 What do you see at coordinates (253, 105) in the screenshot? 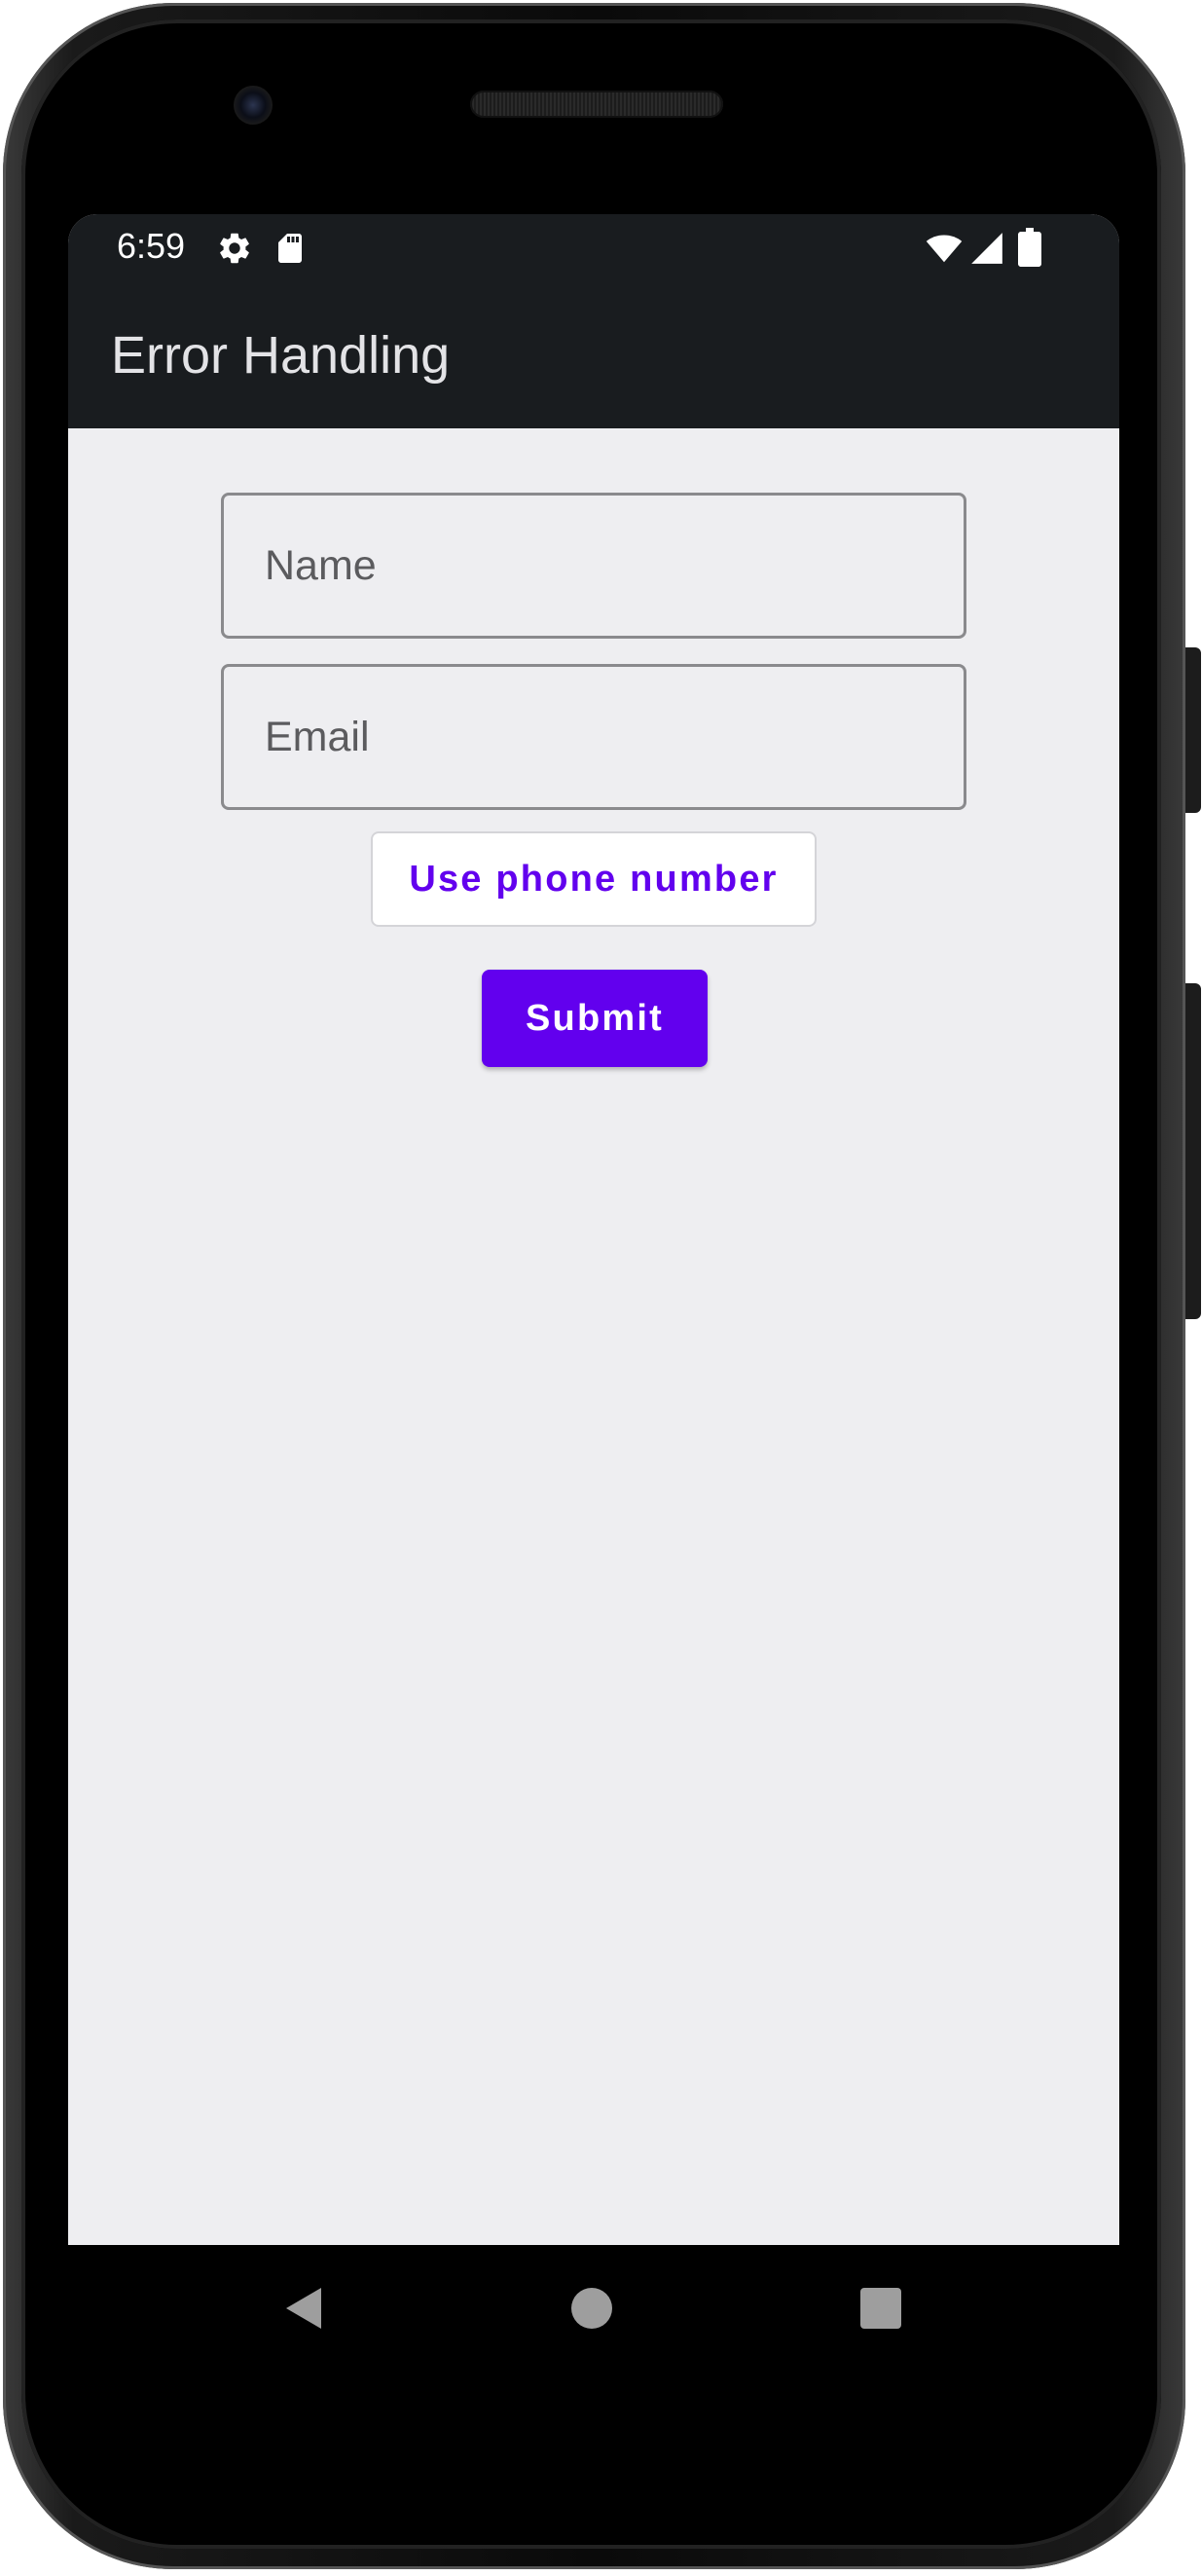
I see `front-camera` at bounding box center [253, 105].